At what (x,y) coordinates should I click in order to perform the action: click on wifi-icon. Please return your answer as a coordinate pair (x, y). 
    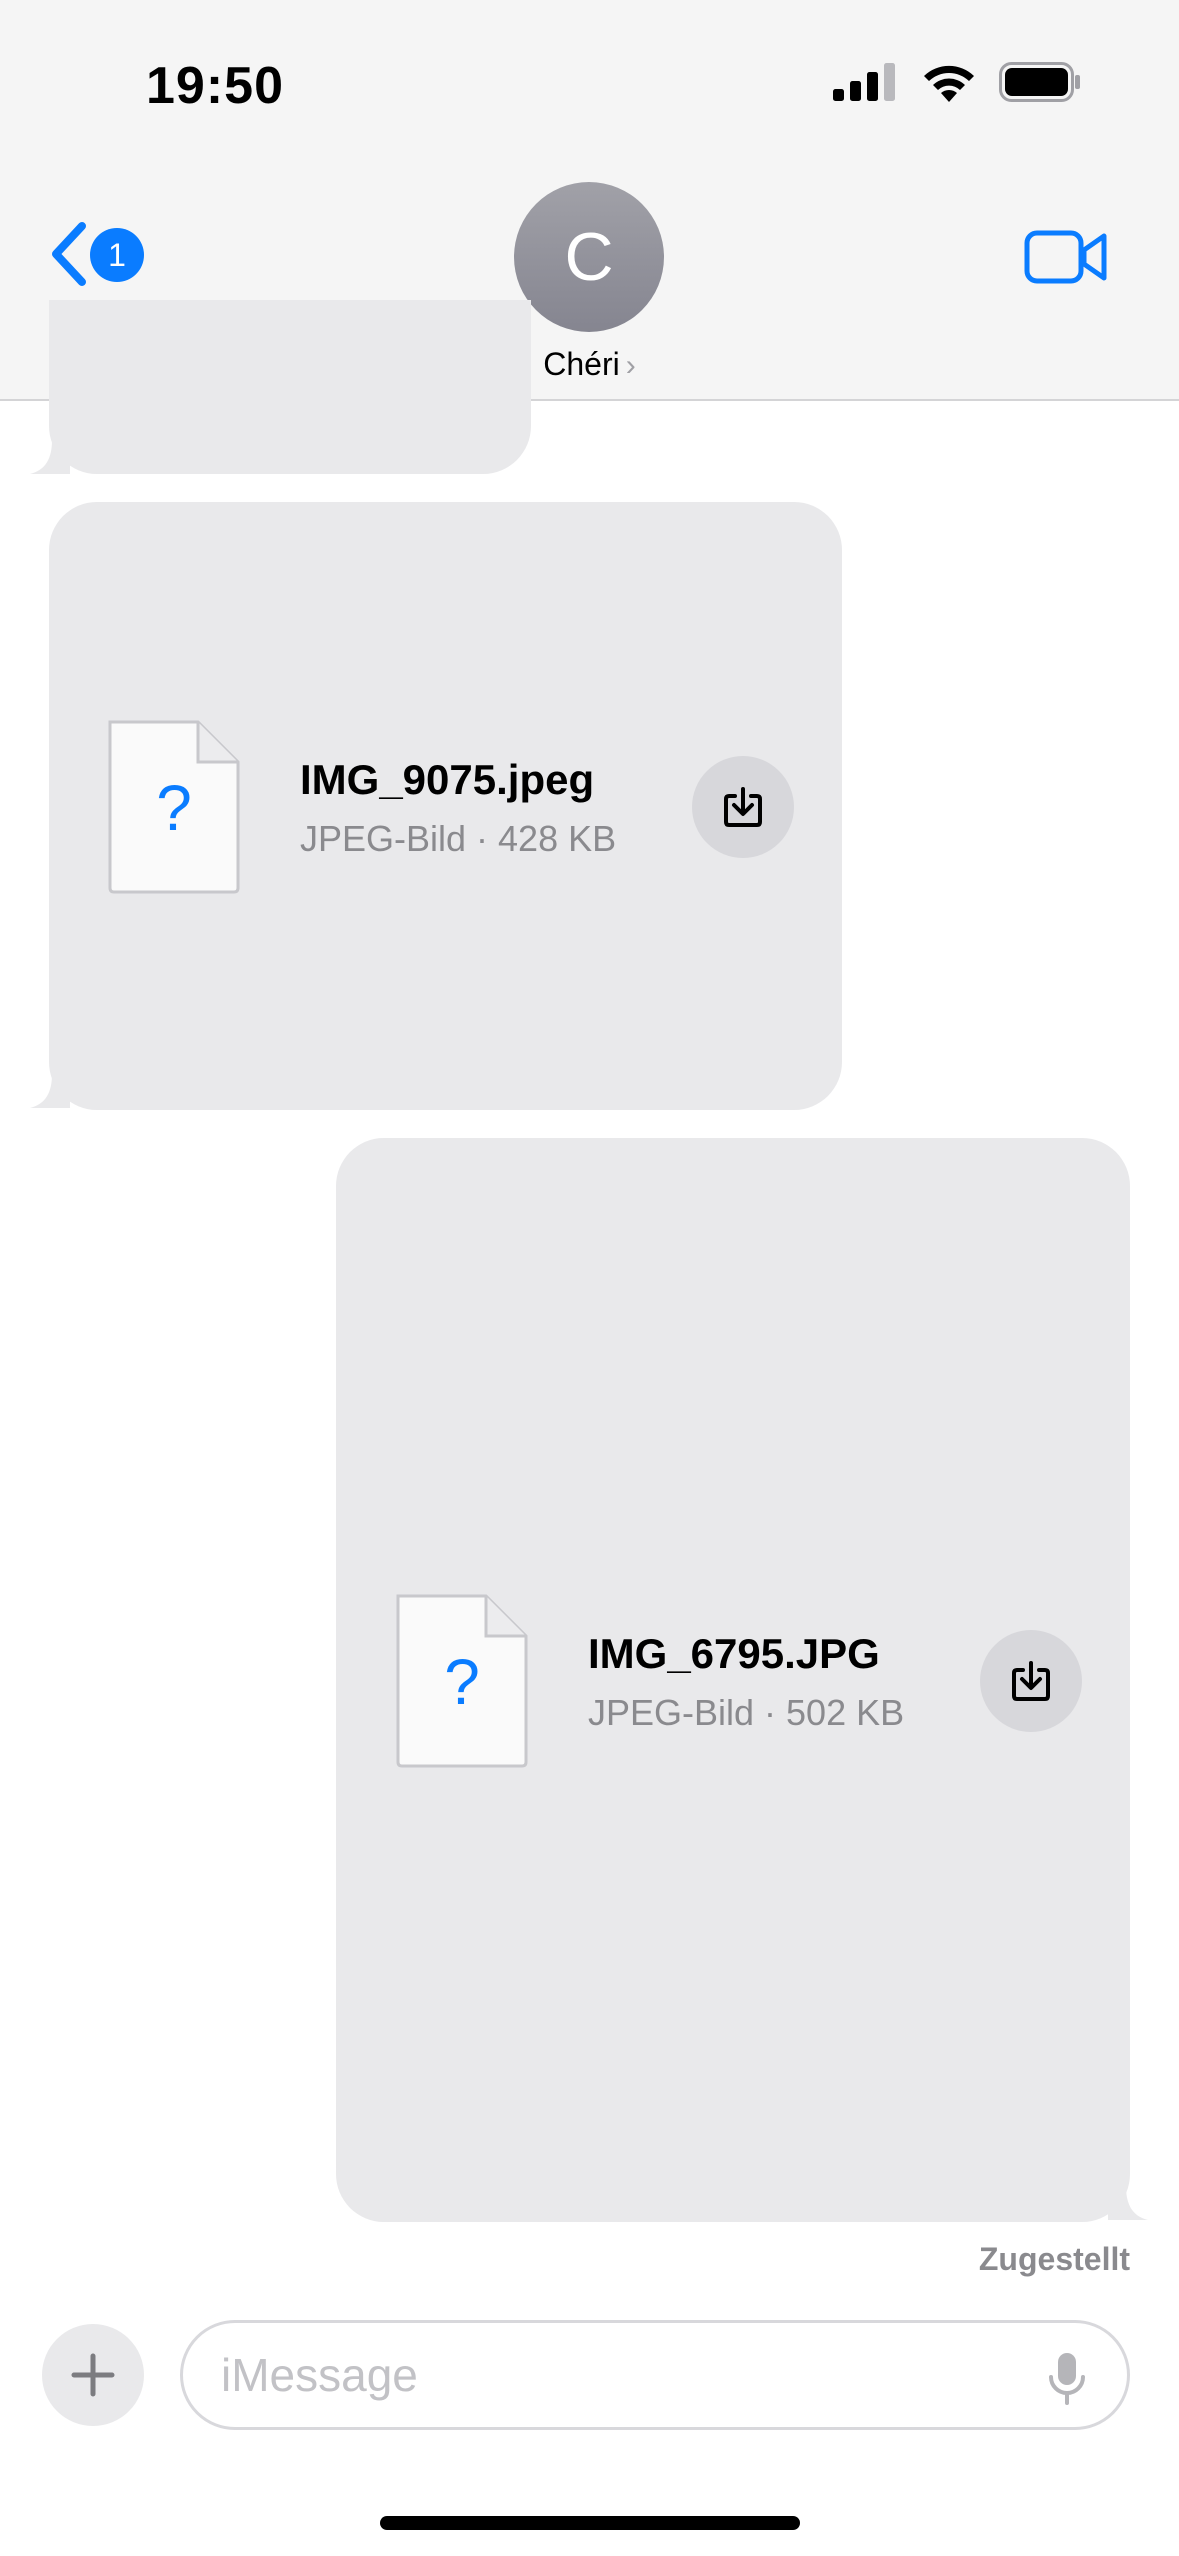
    Looking at the image, I should click on (949, 83).